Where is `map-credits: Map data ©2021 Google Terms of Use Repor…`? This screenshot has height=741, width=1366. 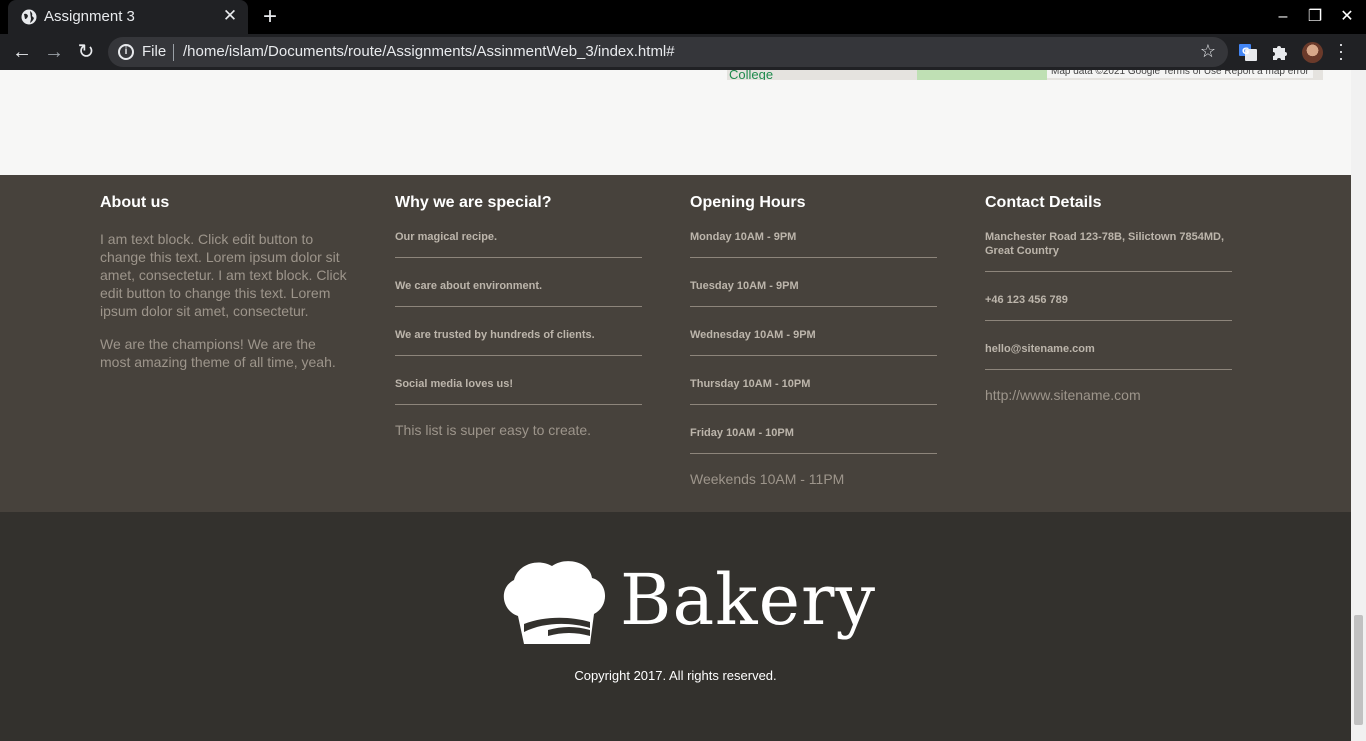 map-credits: Map data ©2021 Google Terms of Use Repor… is located at coordinates (1180, 74).